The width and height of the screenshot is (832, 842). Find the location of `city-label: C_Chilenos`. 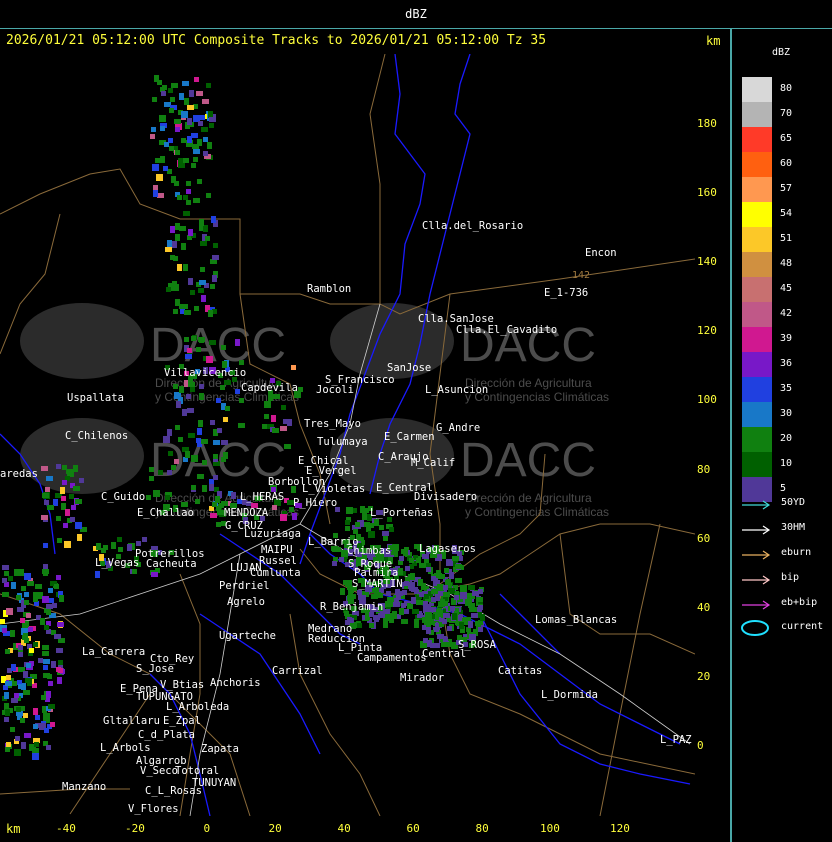

city-label: C_Chilenos is located at coordinates (96, 436).